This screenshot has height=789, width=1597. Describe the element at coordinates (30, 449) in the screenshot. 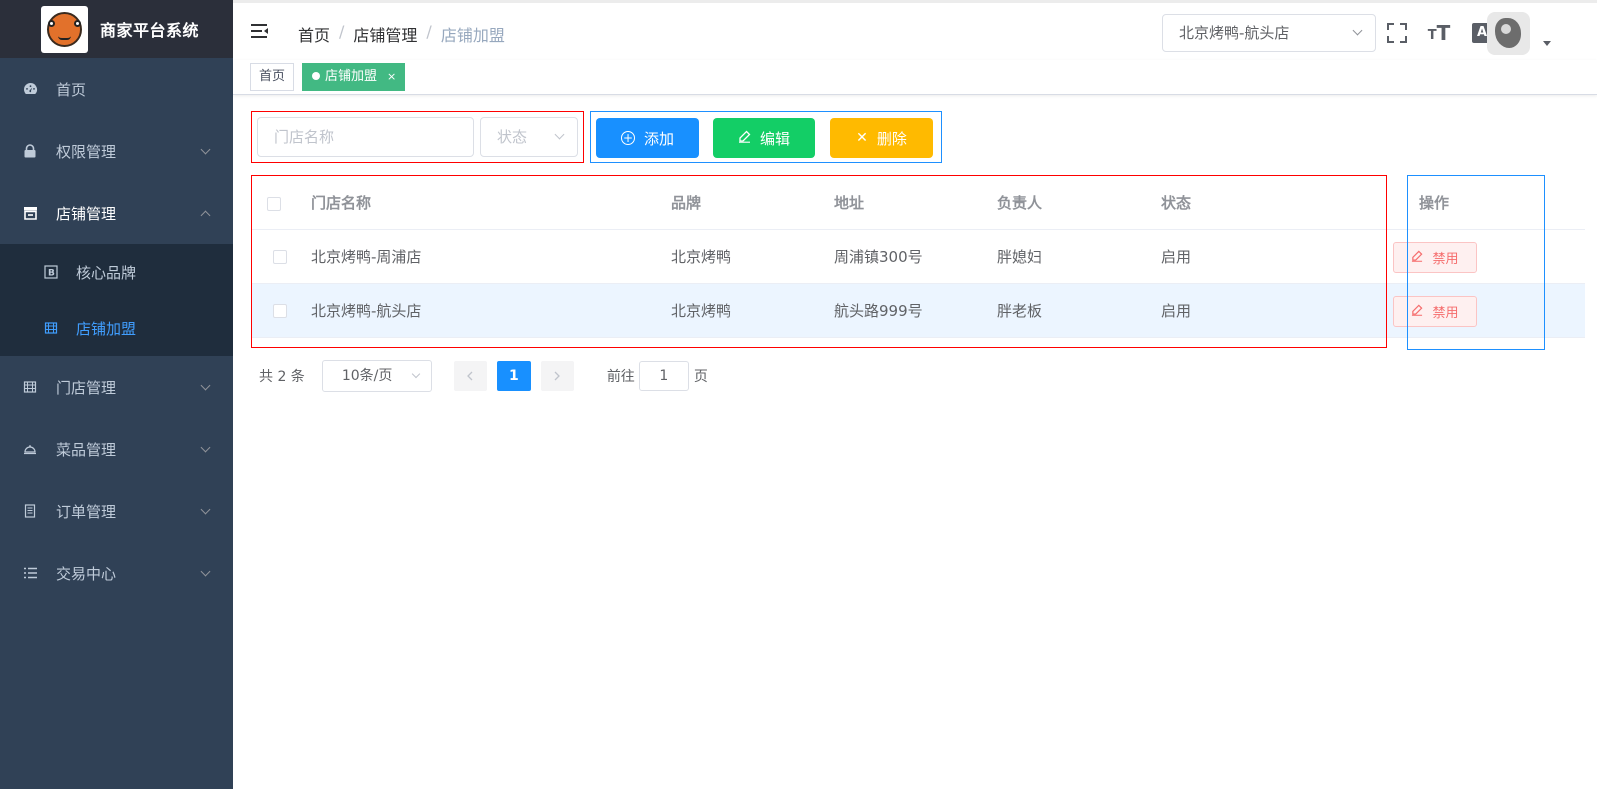

I see `dish-cover-icon` at that location.